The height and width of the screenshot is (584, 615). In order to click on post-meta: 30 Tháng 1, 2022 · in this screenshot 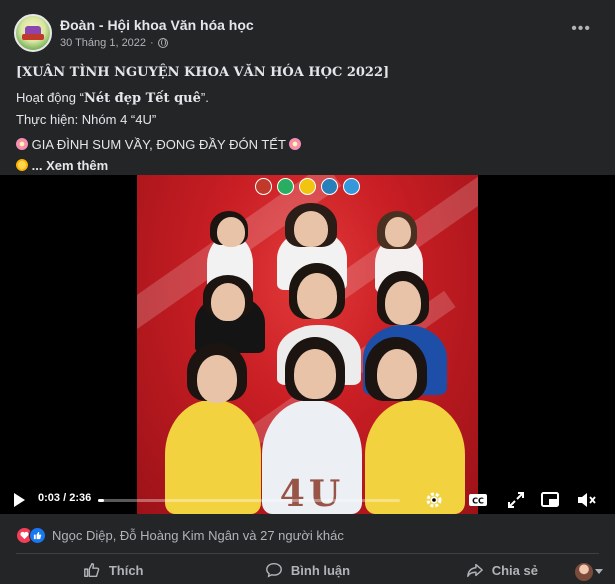, I will do `click(114, 43)`.